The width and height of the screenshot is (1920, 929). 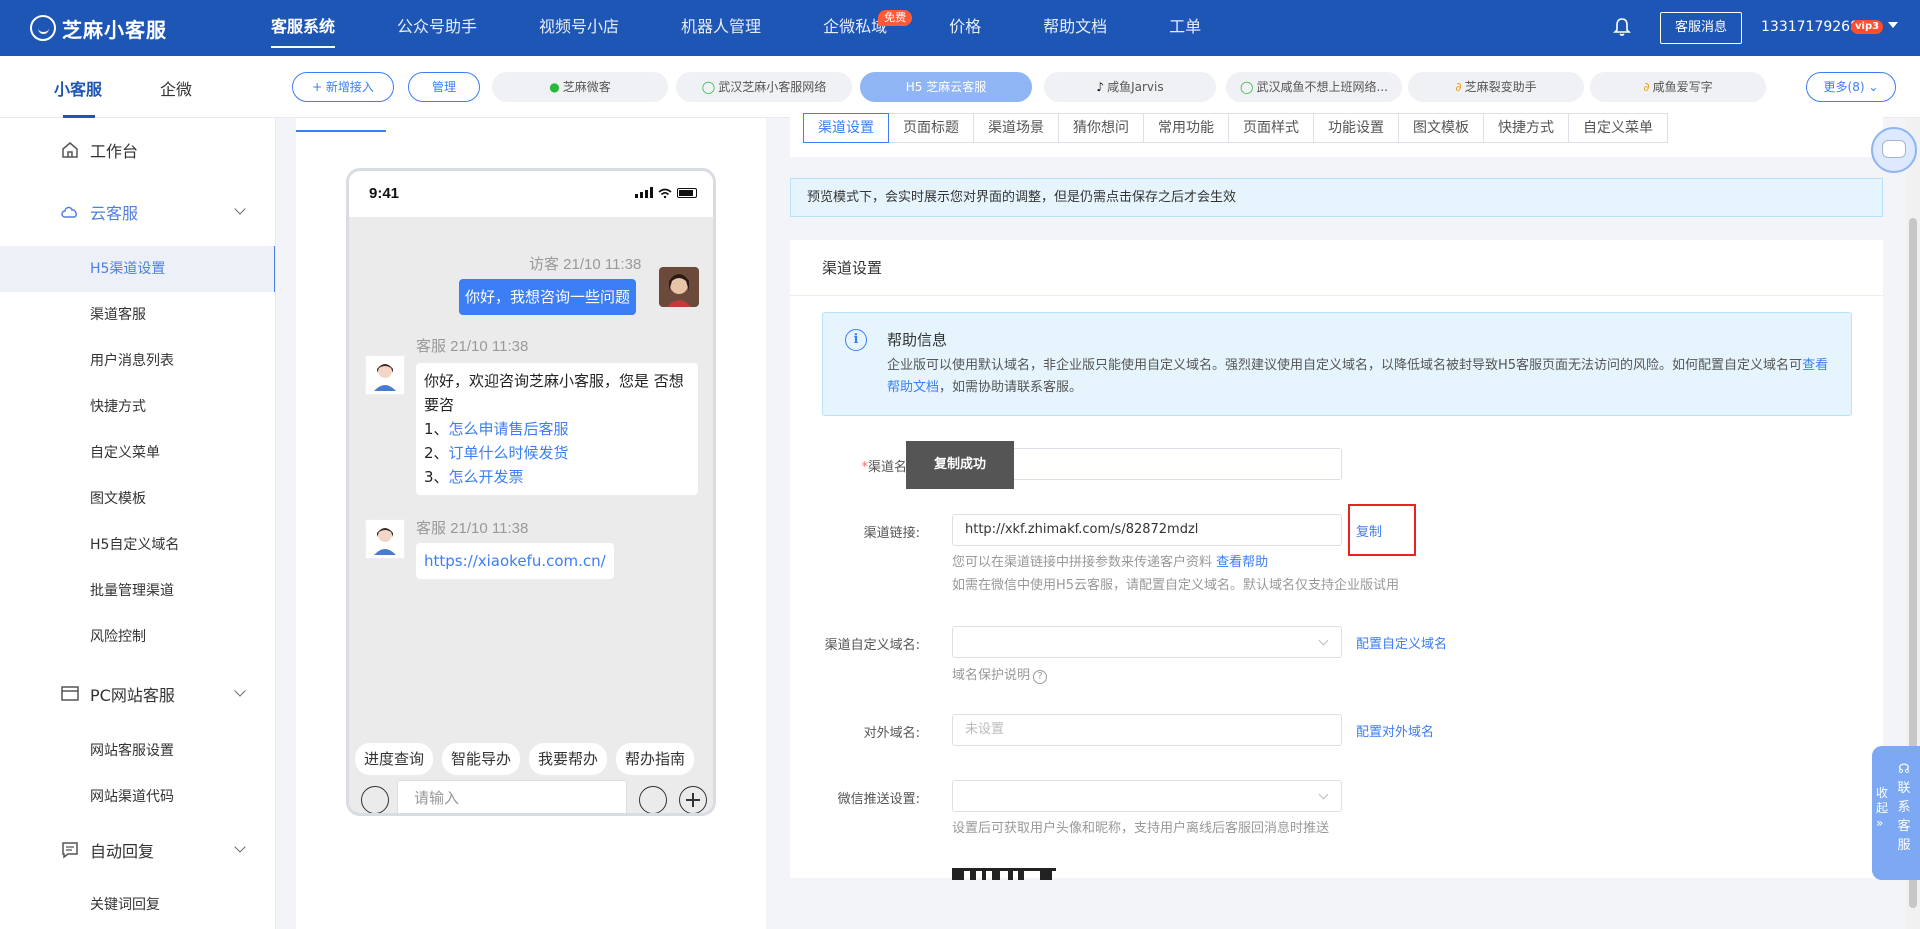 What do you see at coordinates (486, 477) in the screenshot?
I see `faq-link: 怎么开发票` at bounding box center [486, 477].